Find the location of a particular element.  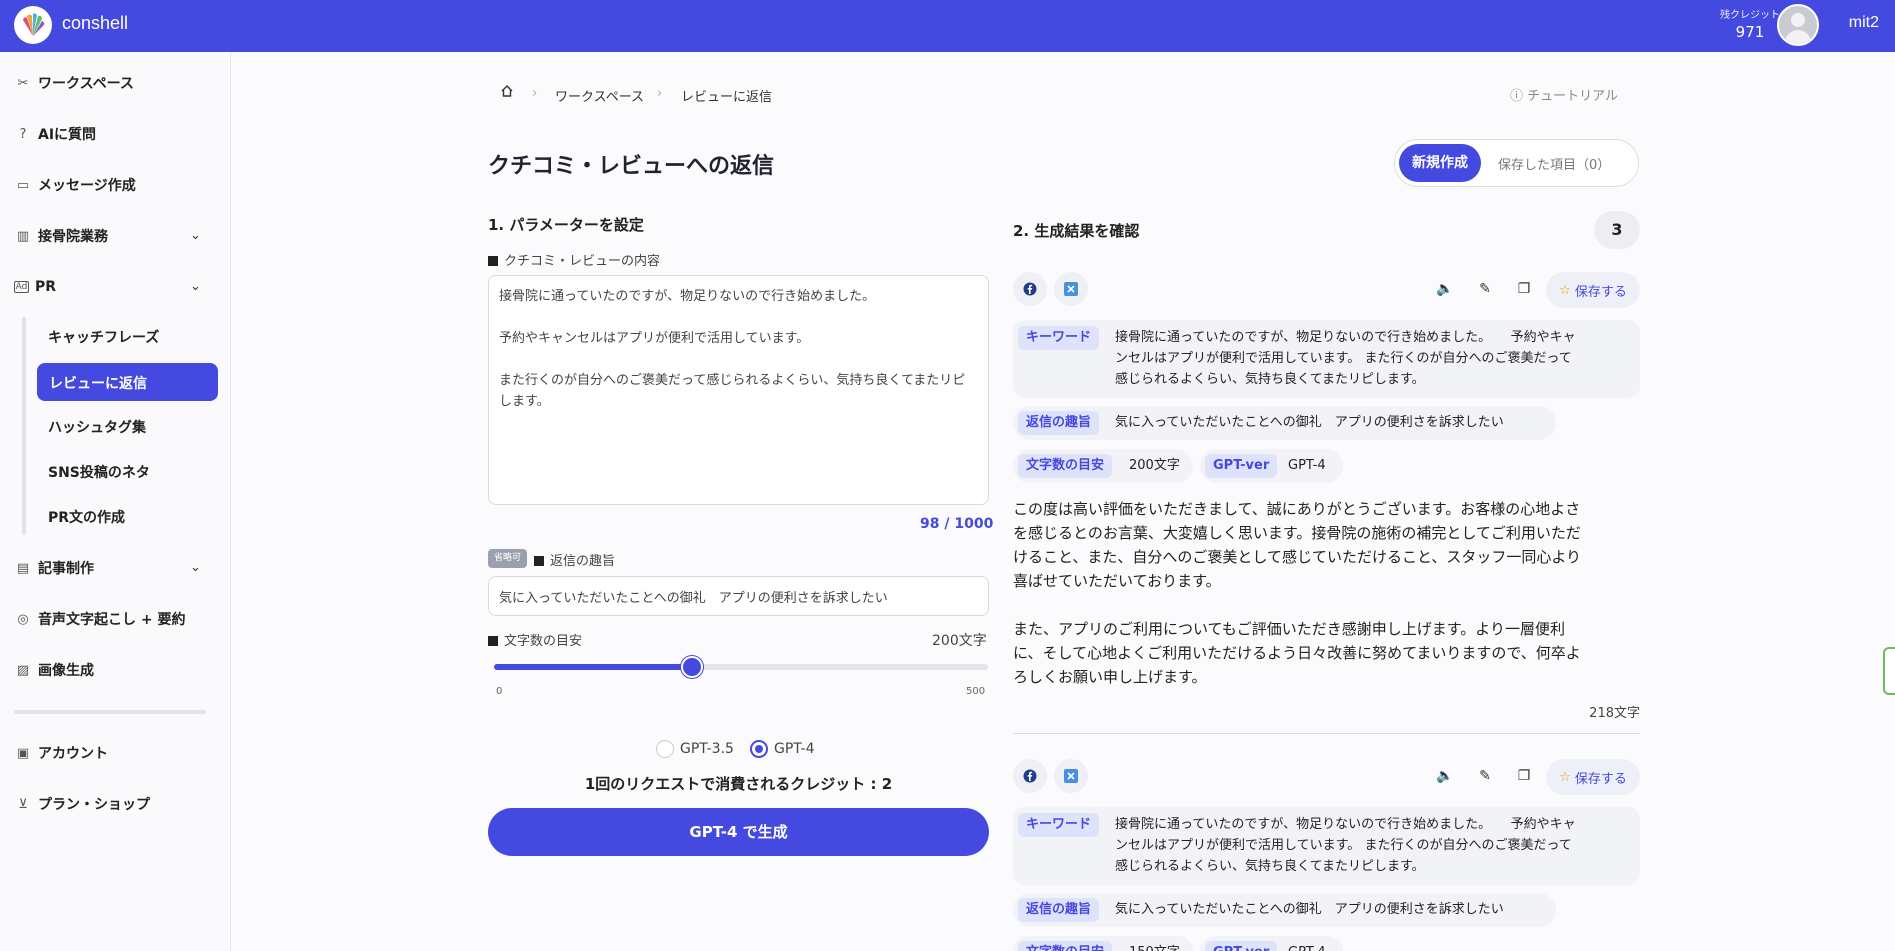

length-pill: 文字数の目安 150文字 is located at coordinates (1103, 943).